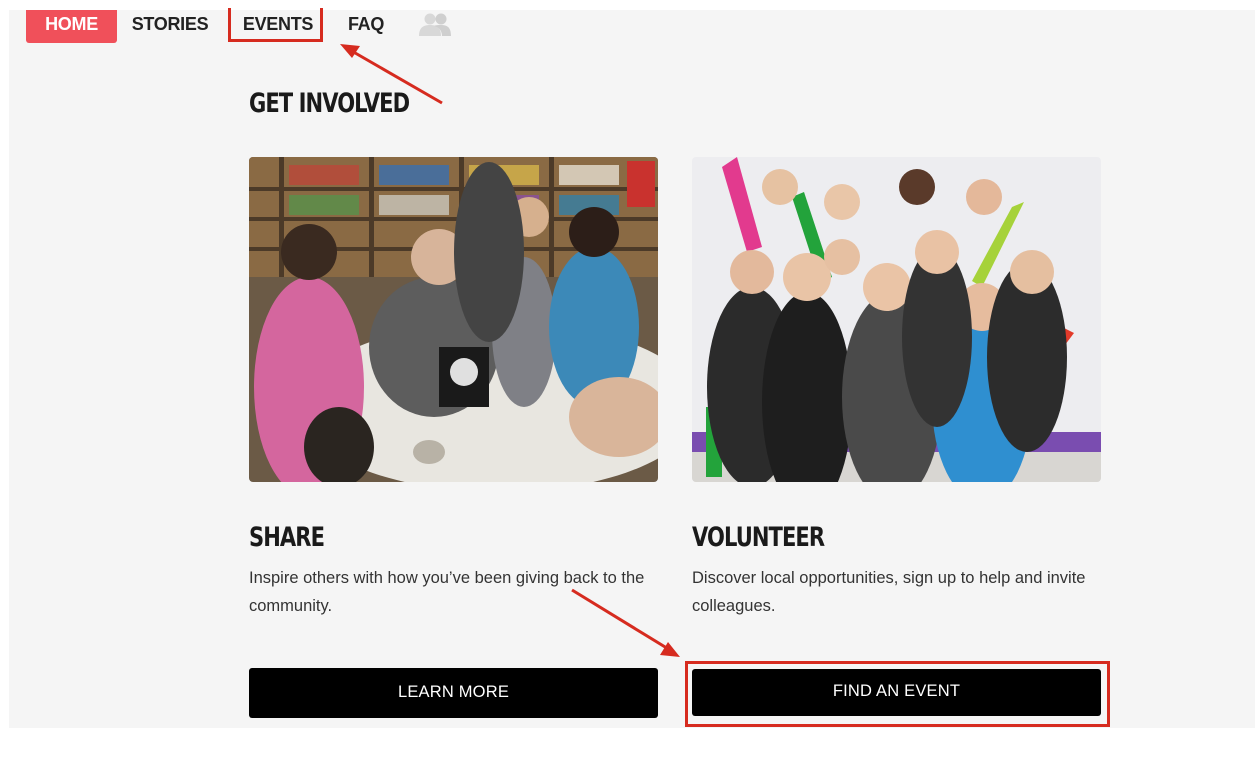 This screenshot has width=1255, height=757. I want to click on volunteers-crayons-photo, so click(896, 319).